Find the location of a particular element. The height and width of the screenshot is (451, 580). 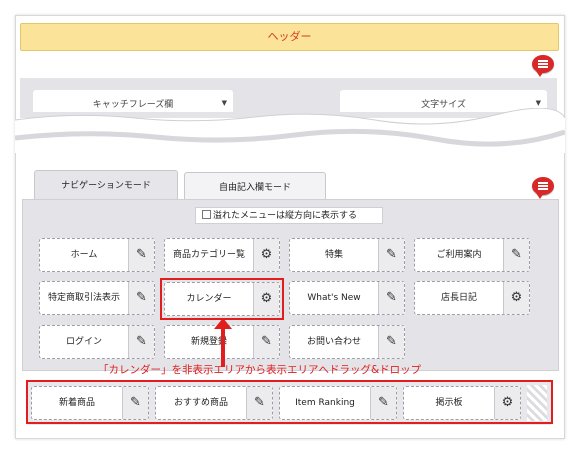

torn-edge is located at coordinates (290, 130).